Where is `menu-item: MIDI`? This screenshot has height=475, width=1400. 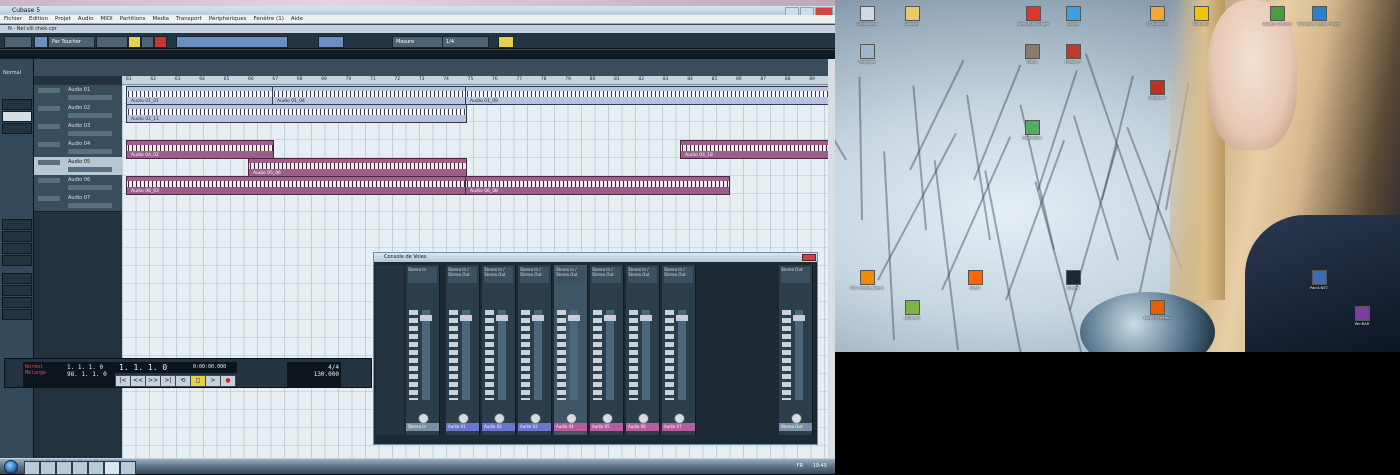 menu-item: MIDI is located at coordinates (106, 19).